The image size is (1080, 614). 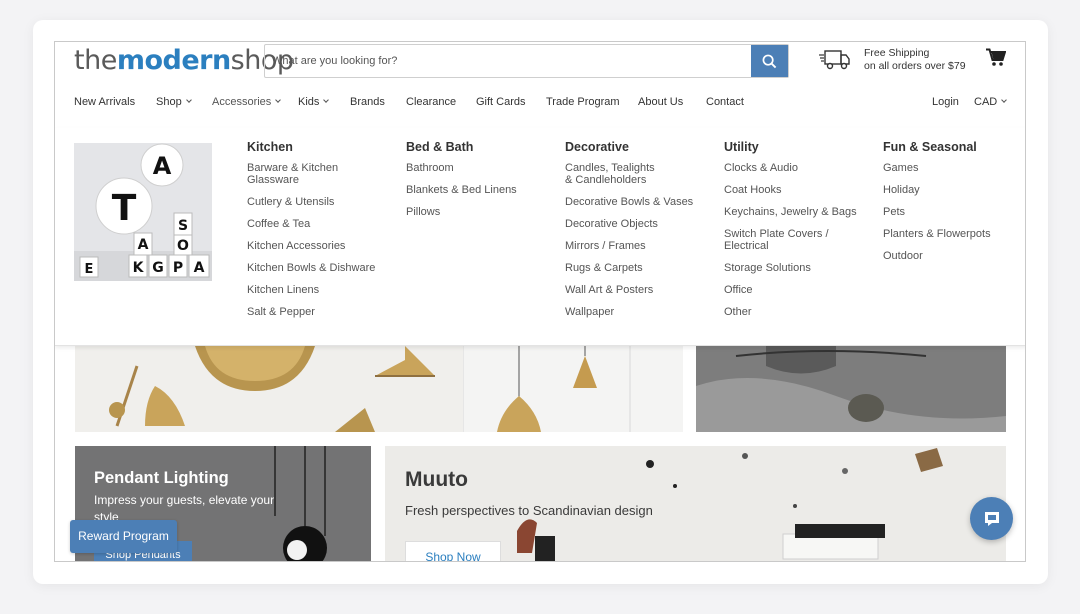 What do you see at coordinates (986, 102) in the screenshot?
I see `currency-label: CAD` at bounding box center [986, 102].